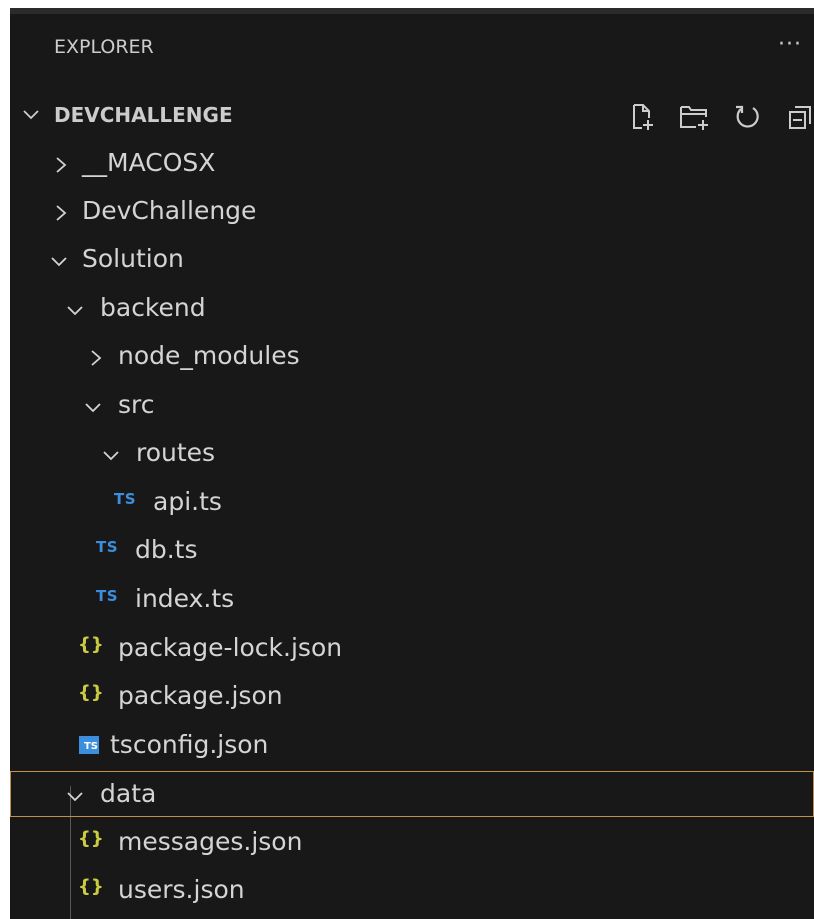 The image size is (814, 919). I want to click on tree-item-label: tsconfig.json, so click(189, 744).